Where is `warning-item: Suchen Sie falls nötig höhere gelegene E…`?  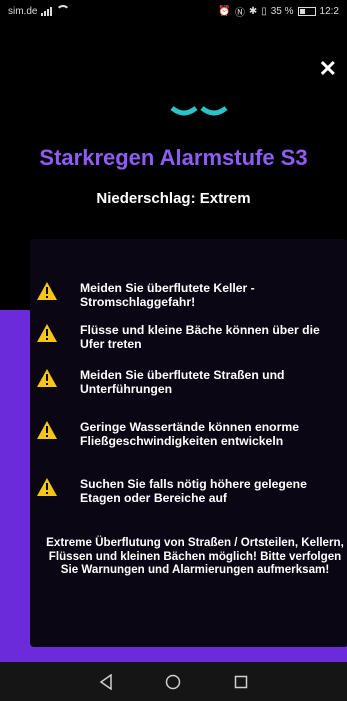 warning-item: Suchen Sie falls nötig höhere gelegene E… is located at coordinates (186, 491).